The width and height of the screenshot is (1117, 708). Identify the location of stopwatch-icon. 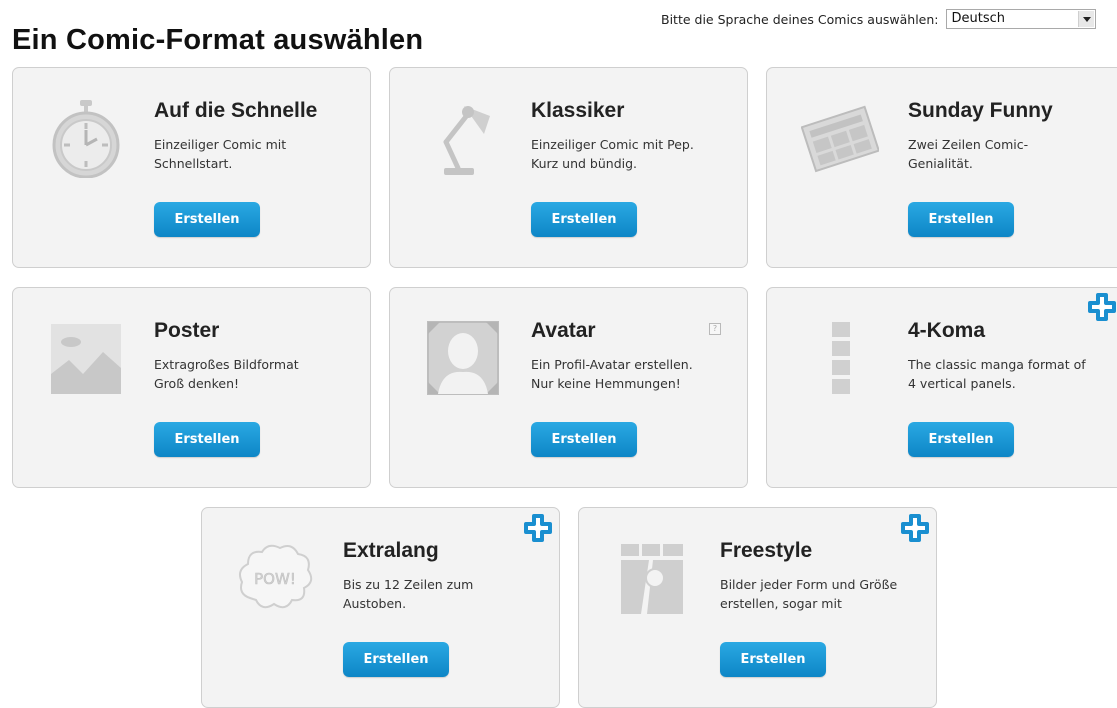
(86, 138).